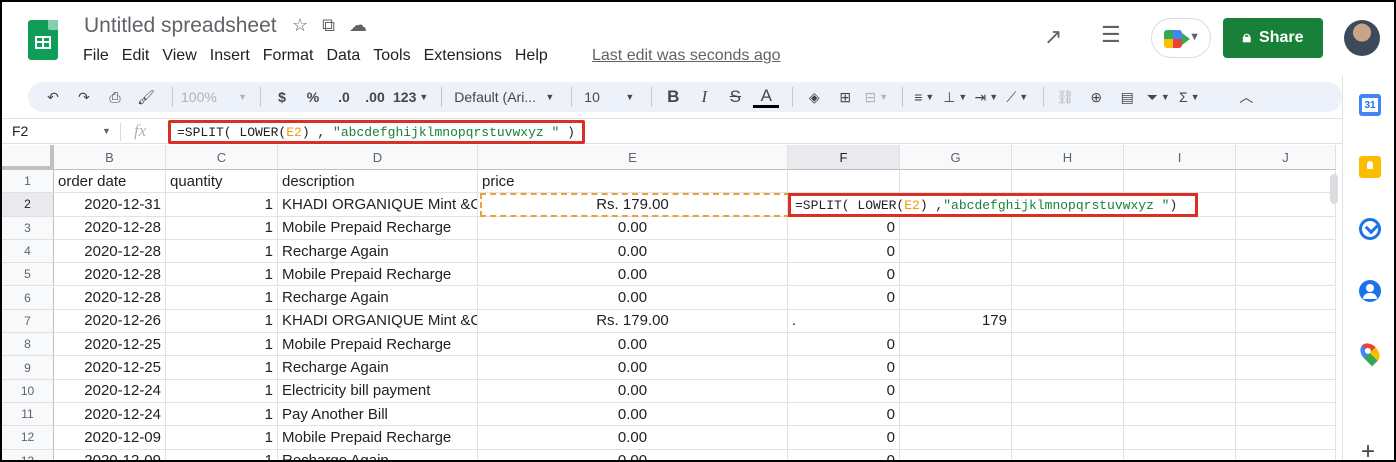 This screenshot has width=1396, height=462. I want to click on cell-f6: 0, so click(844, 298).